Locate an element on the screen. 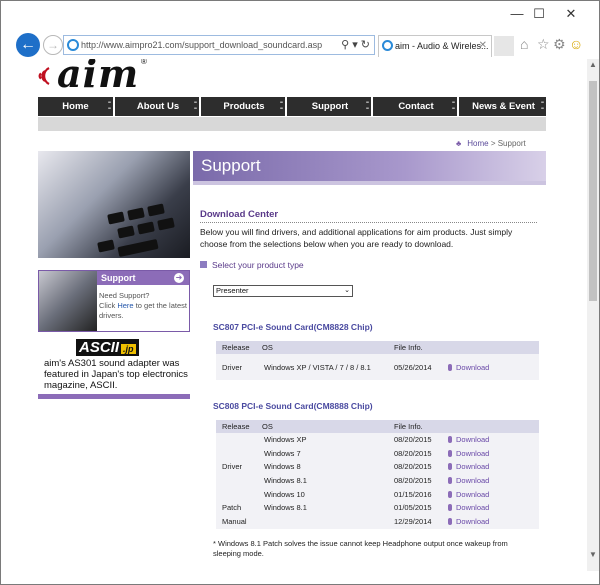 Image resolution: width=600 pixels, height=585 pixels. back-arrow-icon: ← is located at coordinates (28, 44).